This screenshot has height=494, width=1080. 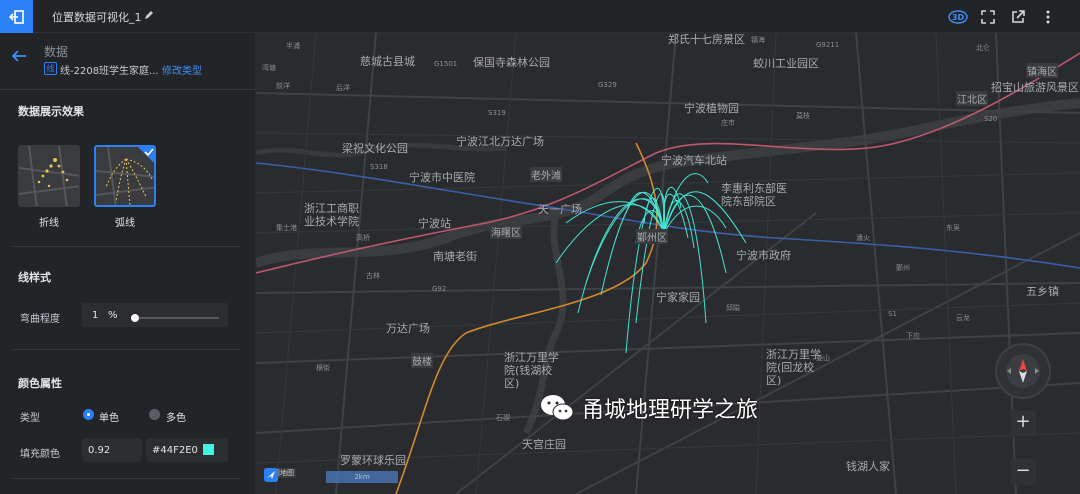 I want to click on map-label: 邱隘, so click(x=733, y=308).